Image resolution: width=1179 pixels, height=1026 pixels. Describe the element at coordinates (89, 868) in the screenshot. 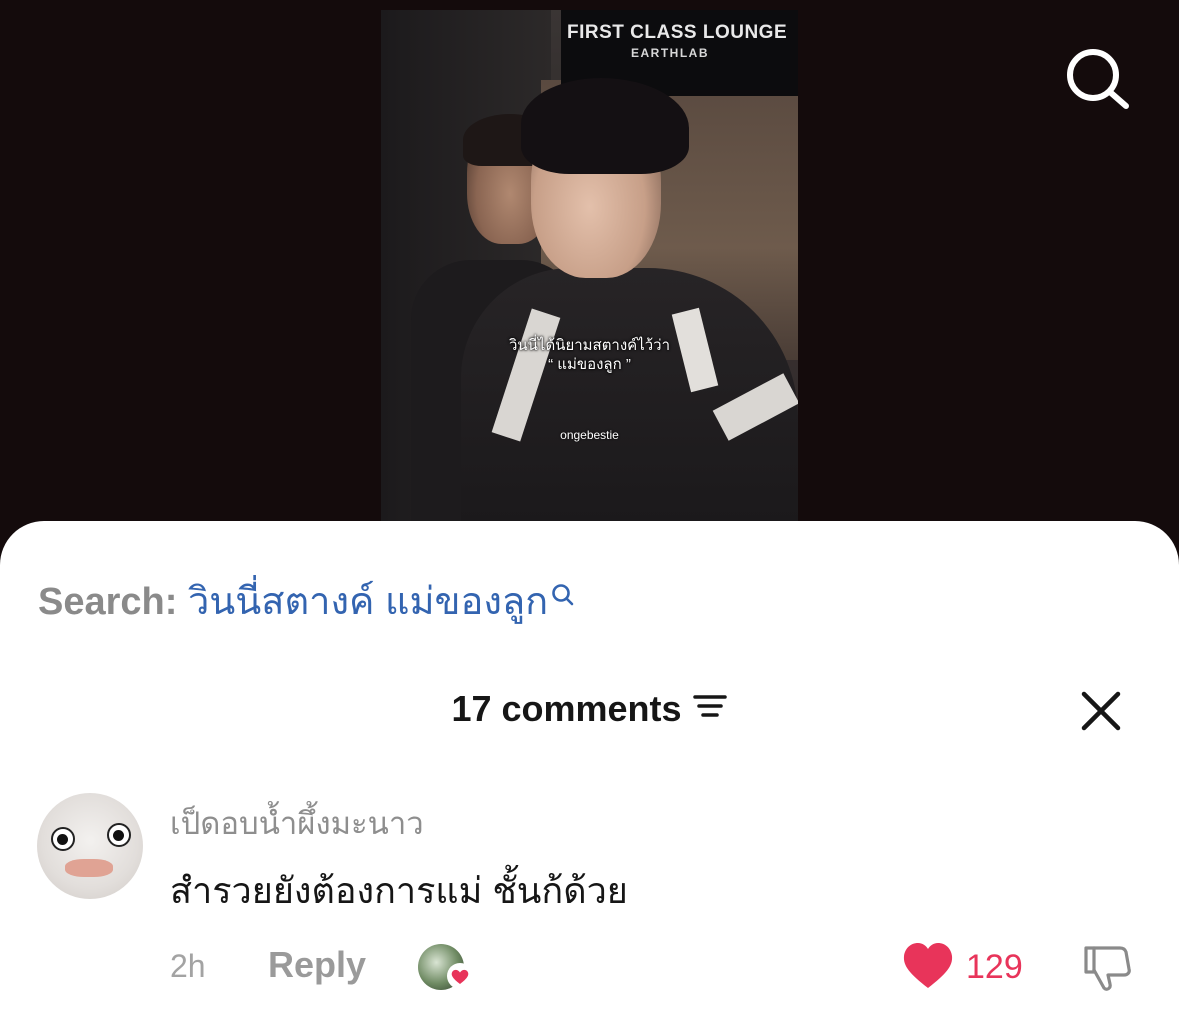

I see `avatar-mouth` at that location.